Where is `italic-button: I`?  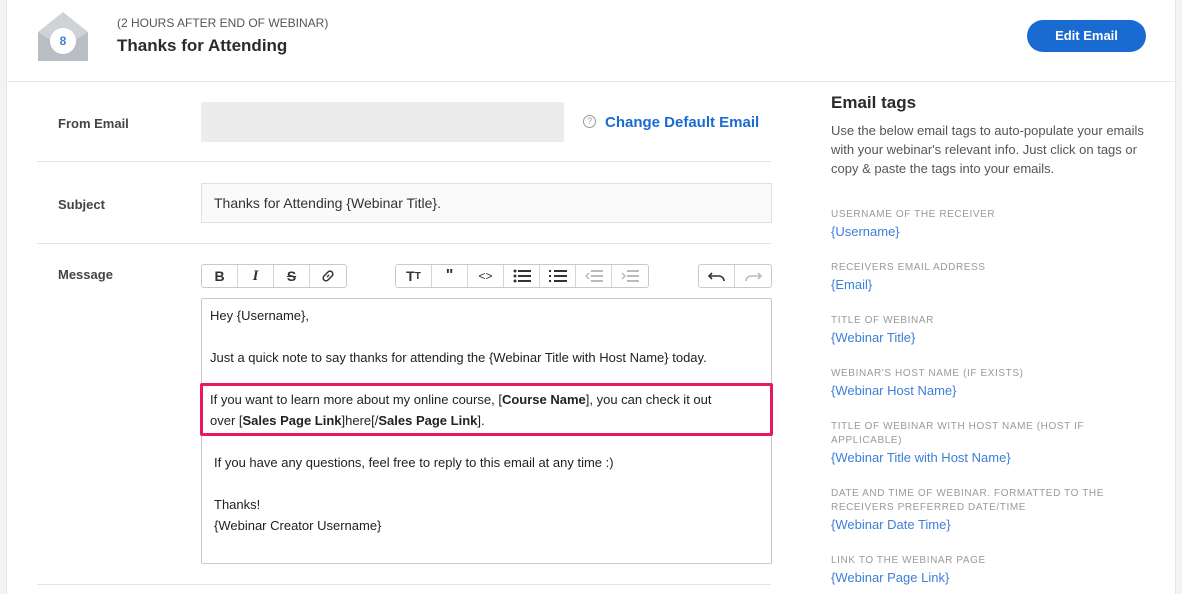 italic-button: I is located at coordinates (256, 276).